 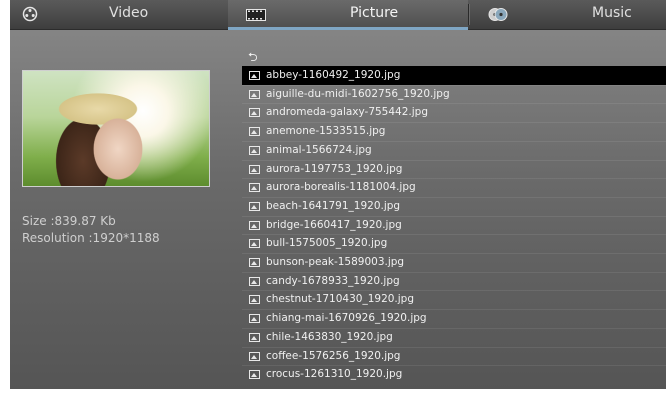 I want to click on file-name: aurora-borealis-1181004.jpg, so click(x=341, y=187).